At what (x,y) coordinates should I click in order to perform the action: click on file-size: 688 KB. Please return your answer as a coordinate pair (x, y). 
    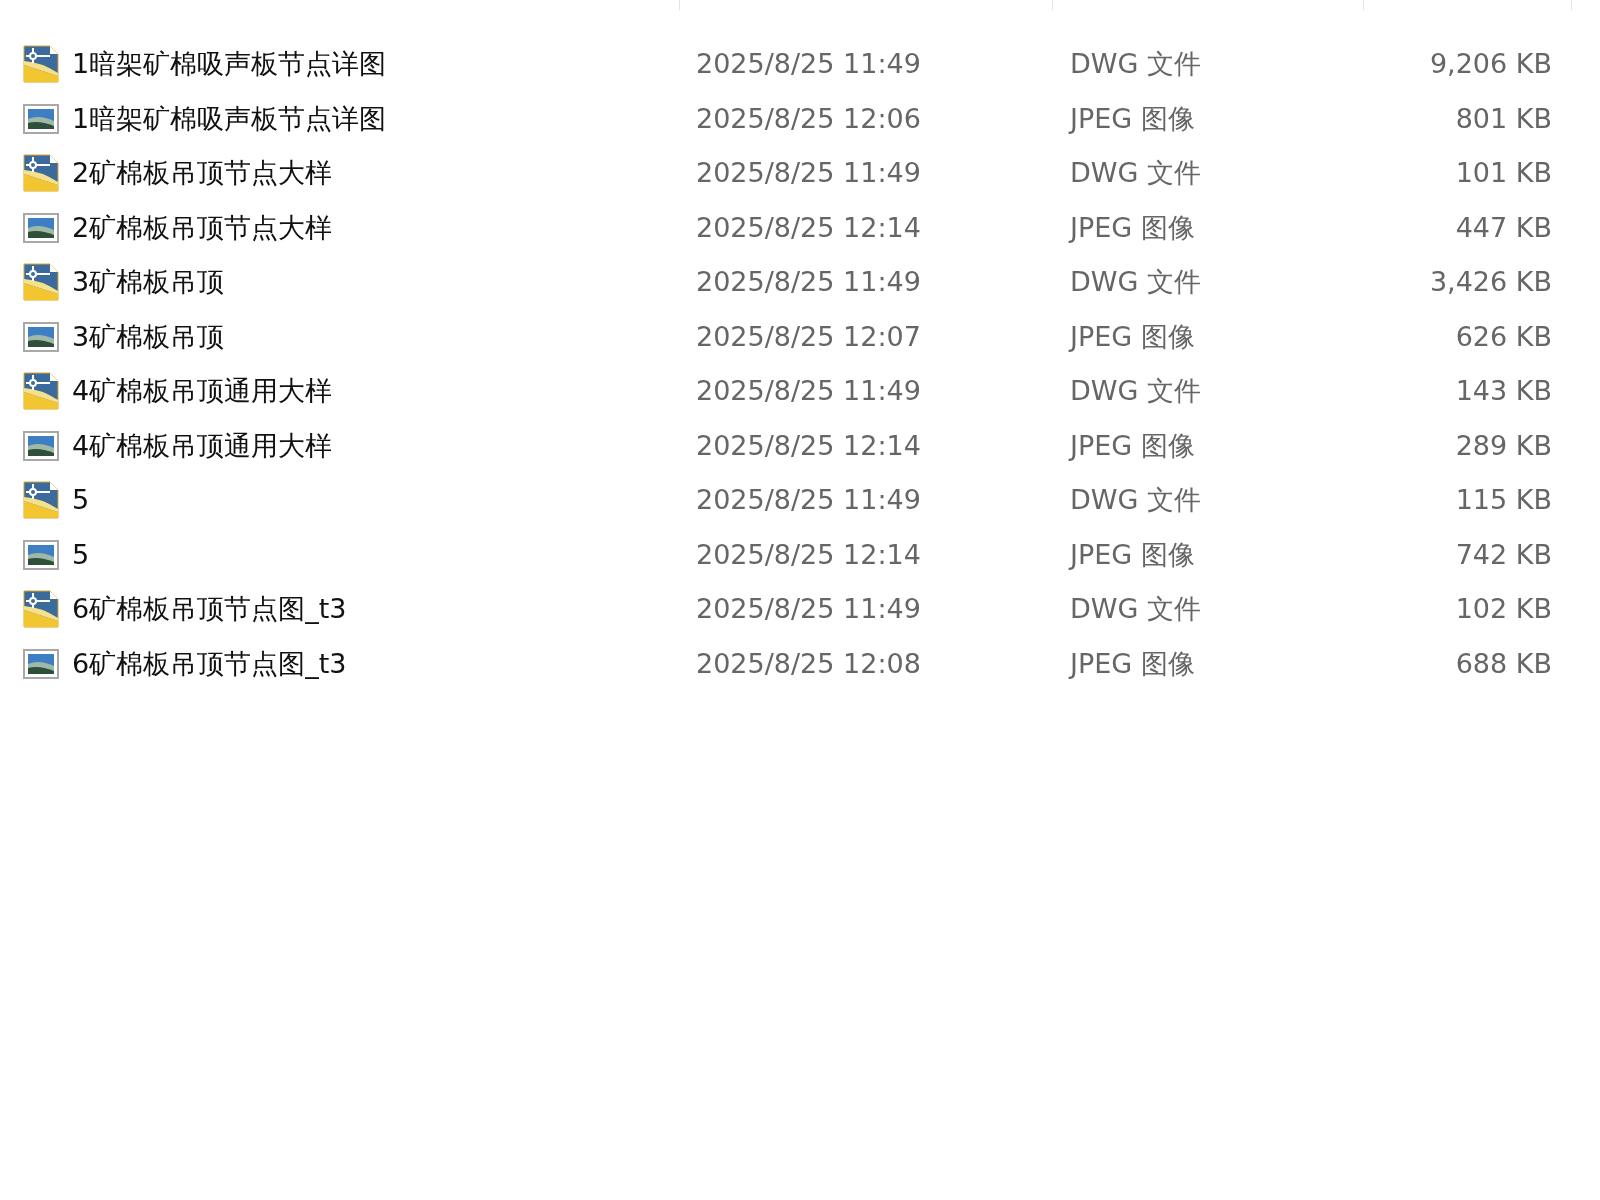
    Looking at the image, I should click on (1503, 663).